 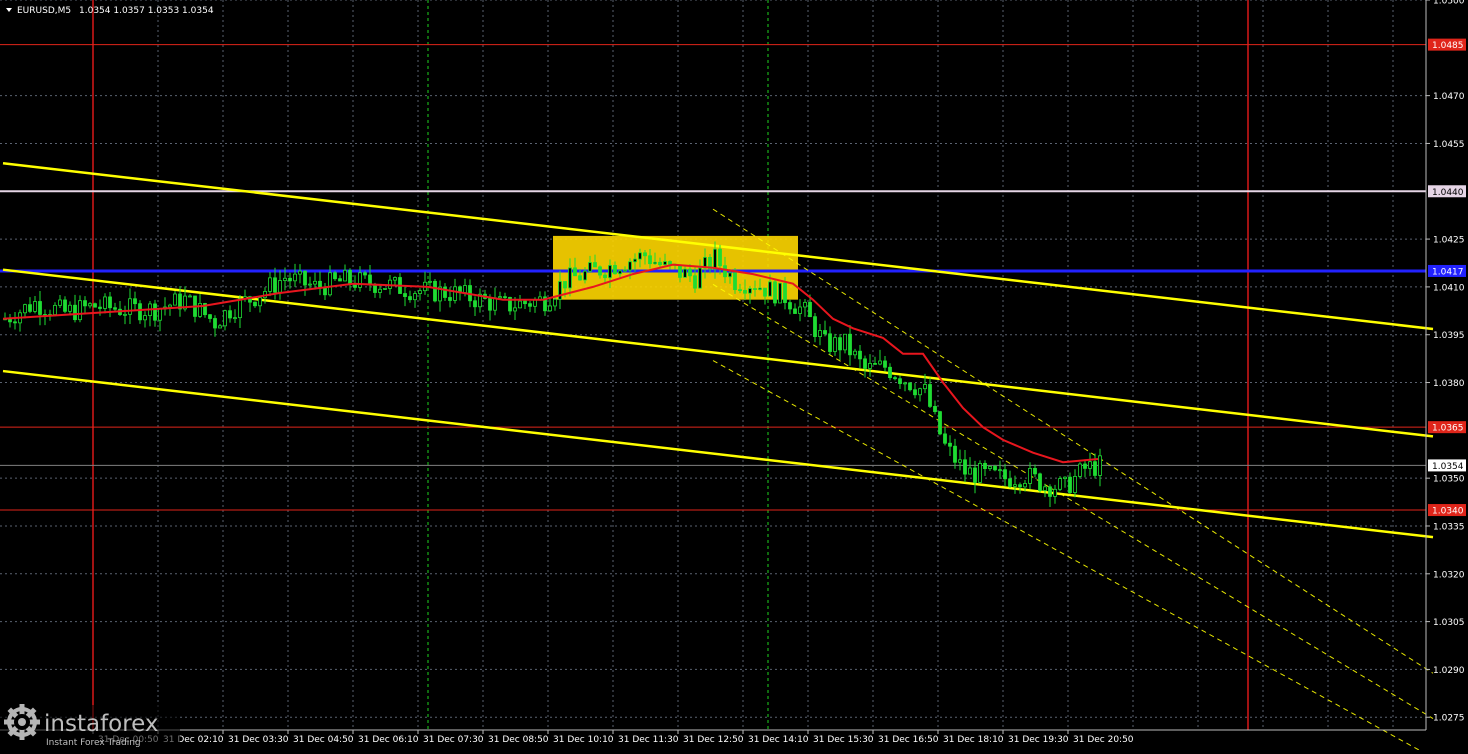 What do you see at coordinates (258, 740) in the screenshot?
I see `x-tick-label: 31 Dec 03:30` at bounding box center [258, 740].